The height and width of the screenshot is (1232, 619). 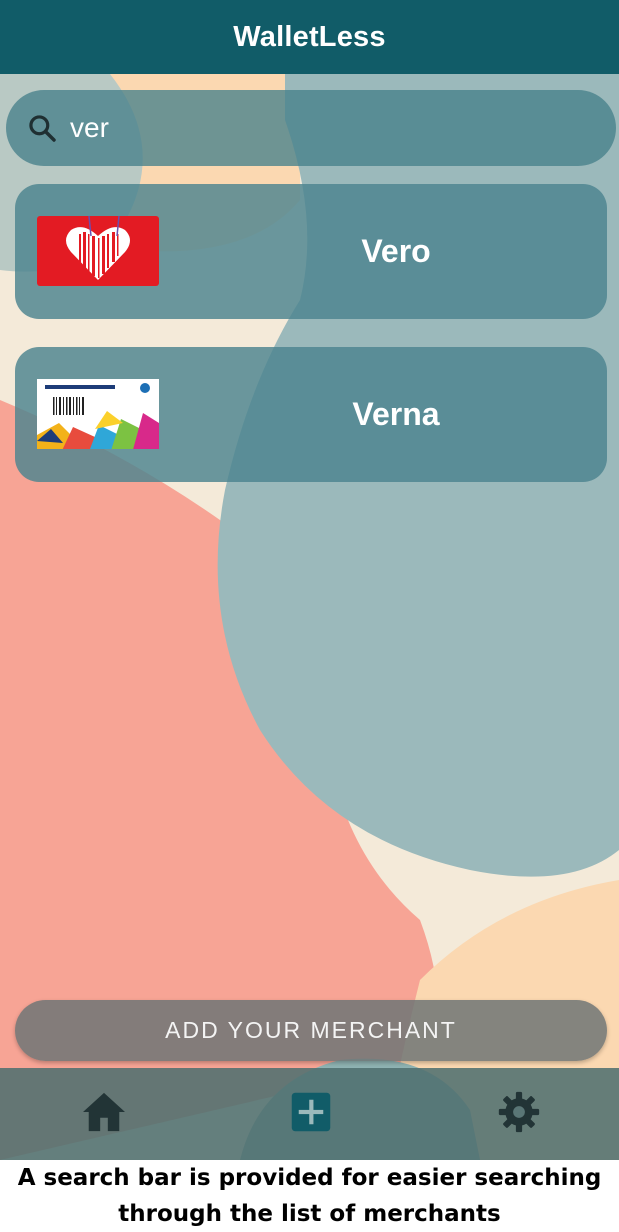 I want to click on search-bar, so click(x=311, y=128).